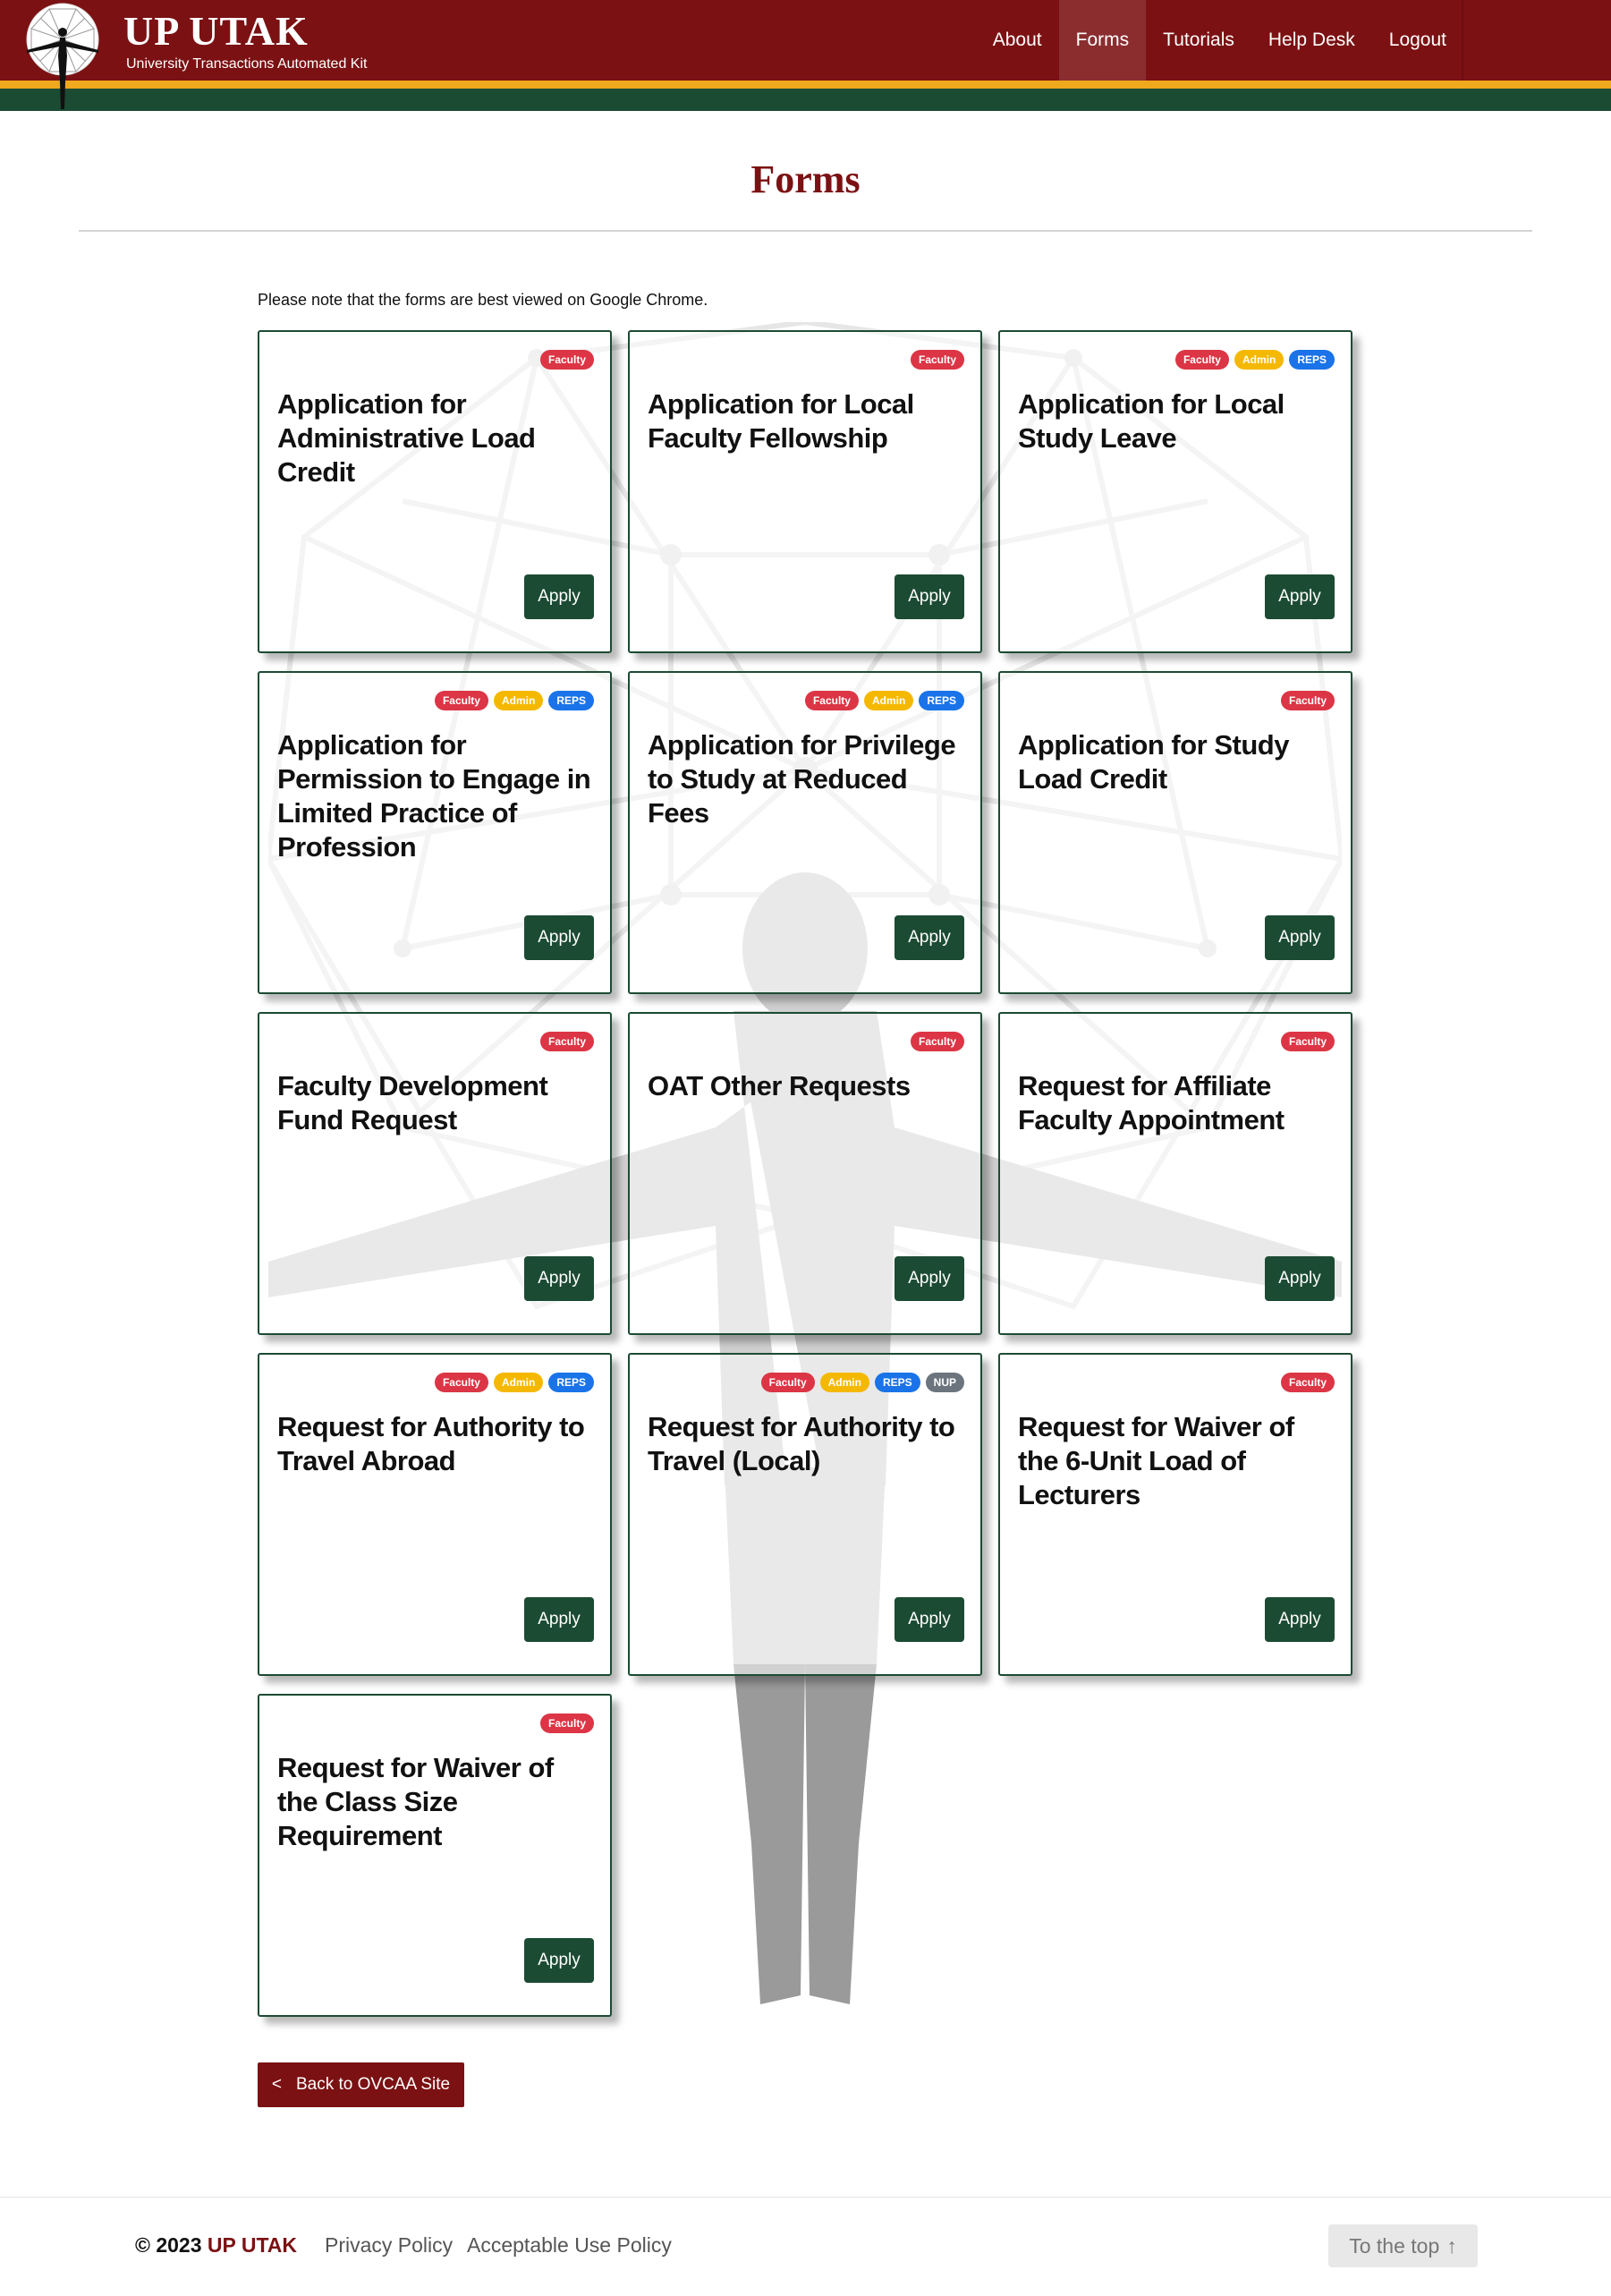 Image resolution: width=1611 pixels, height=2296 pixels. What do you see at coordinates (781, 421) in the screenshot?
I see `card-title: Application for Local Faculty Fellowship` at bounding box center [781, 421].